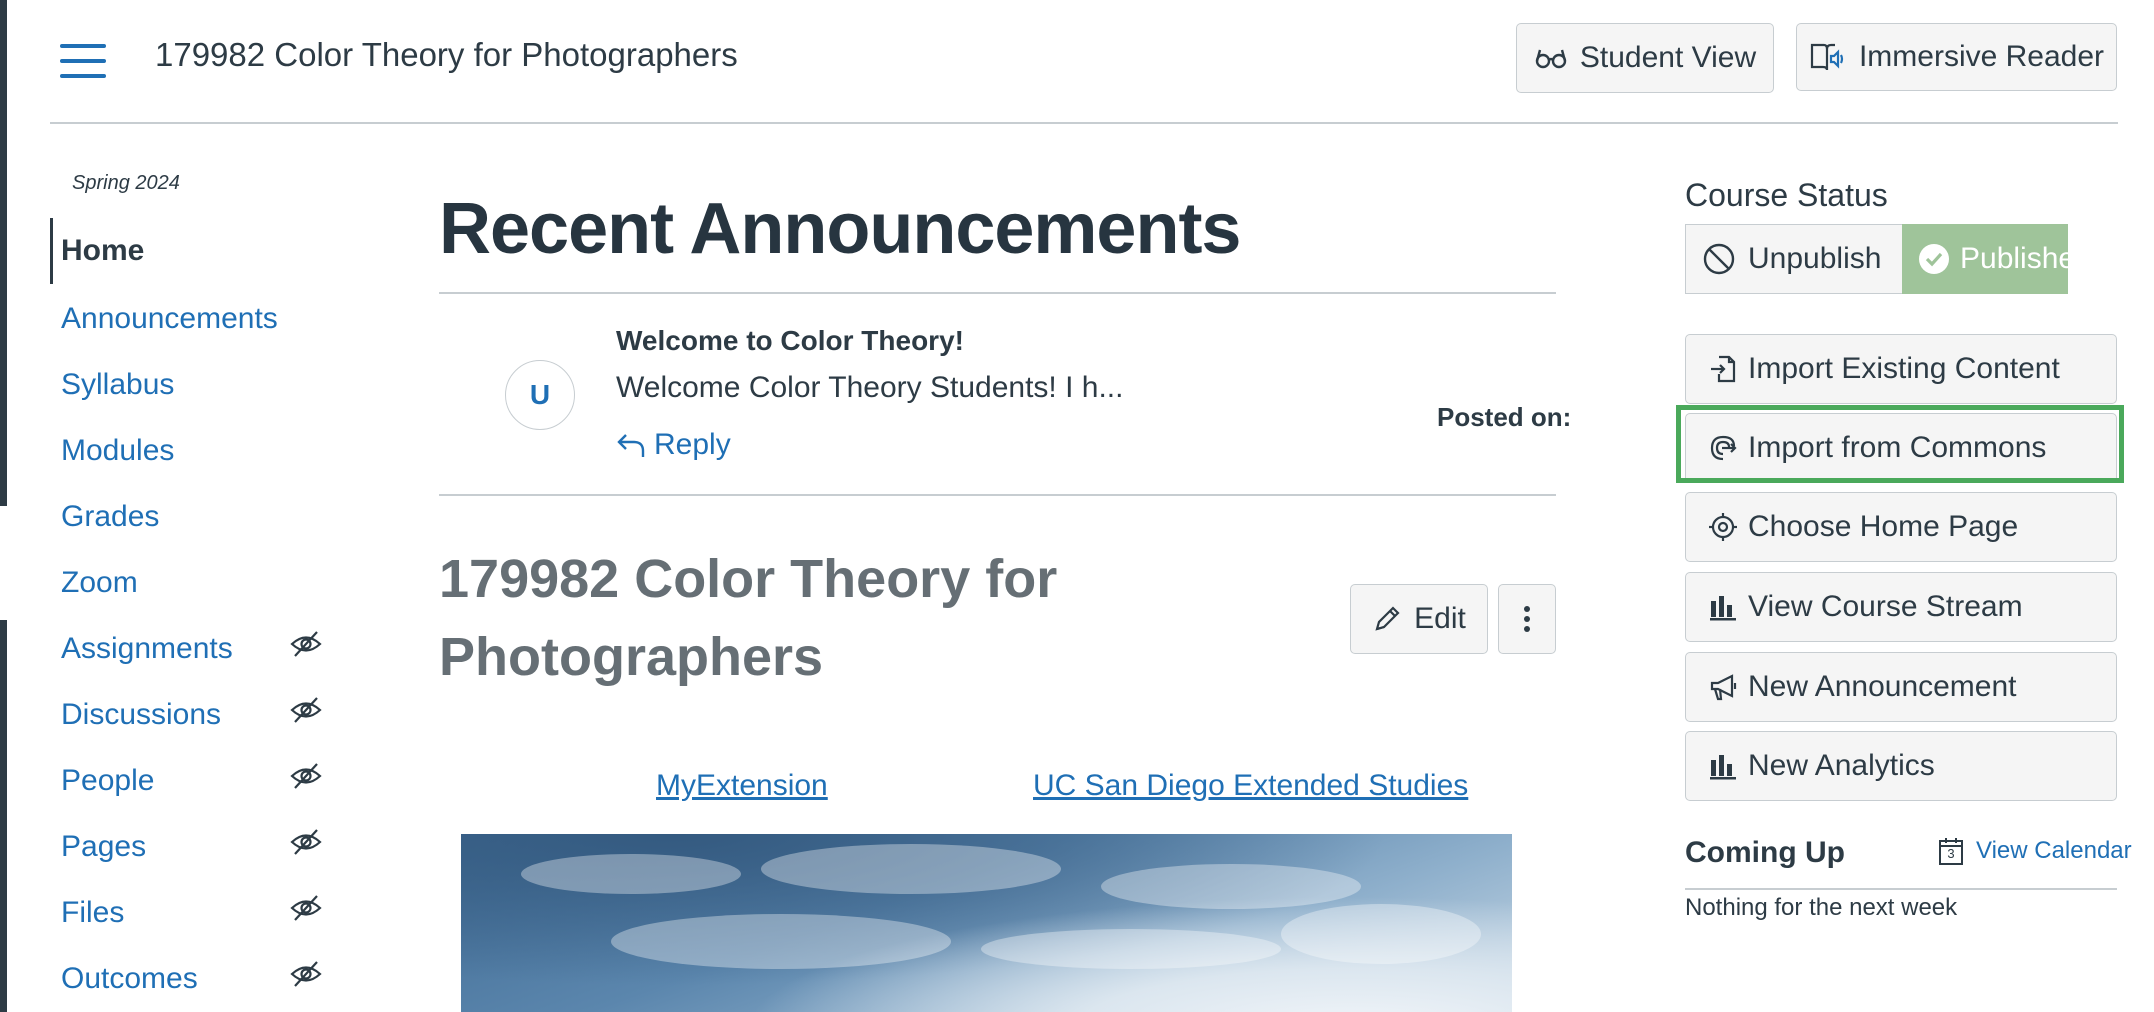 The width and height of the screenshot is (2154, 1012). Describe the element at coordinates (1440, 618) in the screenshot. I see `edit-label: Edit` at that location.